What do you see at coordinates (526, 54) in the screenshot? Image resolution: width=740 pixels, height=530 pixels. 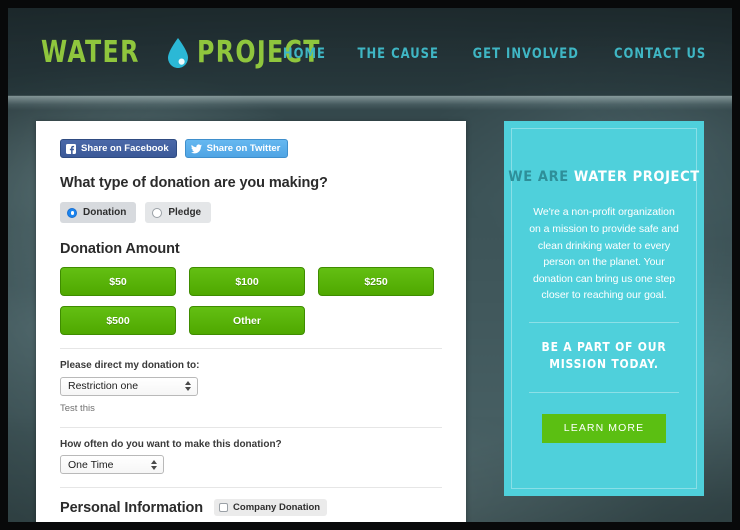 I see `nav-item-get-involved: GET INVOLVED` at bounding box center [526, 54].